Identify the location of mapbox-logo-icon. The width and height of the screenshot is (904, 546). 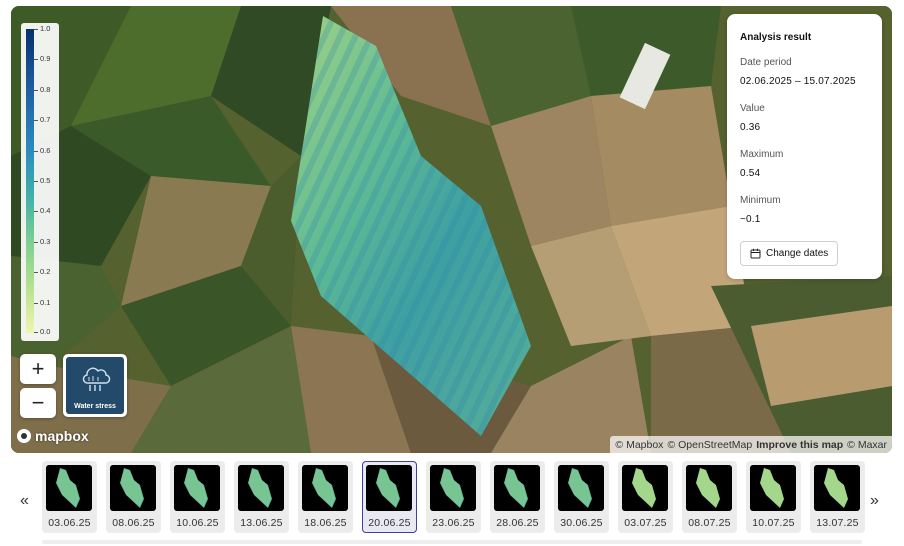
(24, 436).